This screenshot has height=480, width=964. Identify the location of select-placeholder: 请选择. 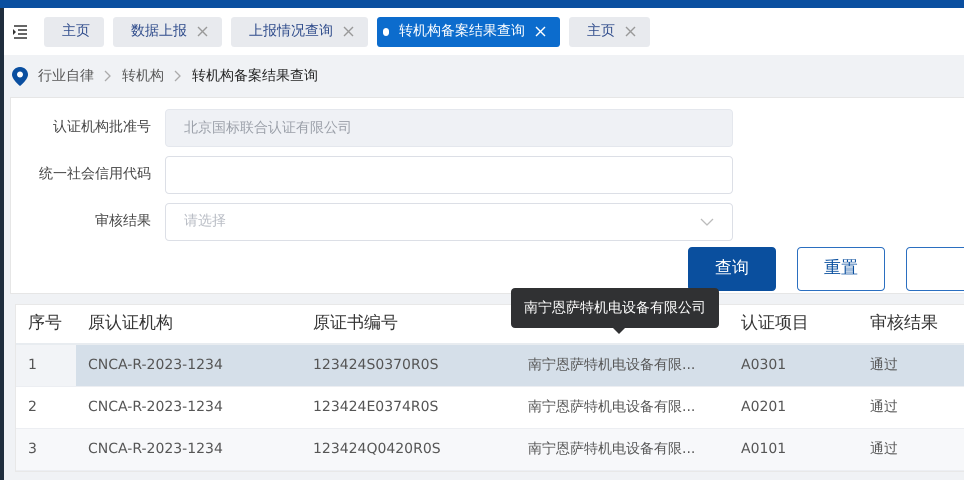
(205, 221).